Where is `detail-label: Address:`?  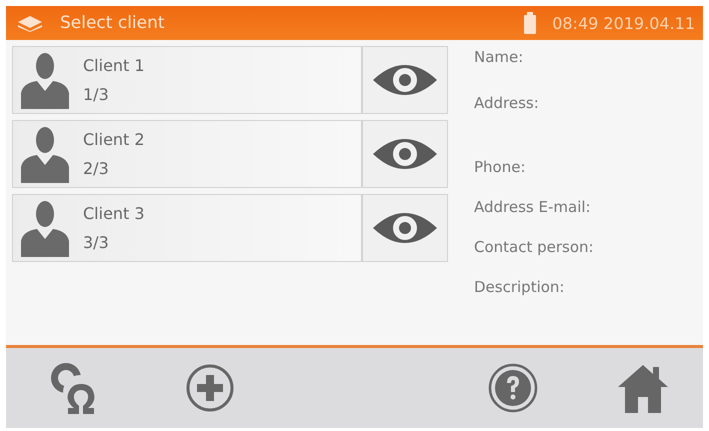 detail-label: Address: is located at coordinates (507, 103).